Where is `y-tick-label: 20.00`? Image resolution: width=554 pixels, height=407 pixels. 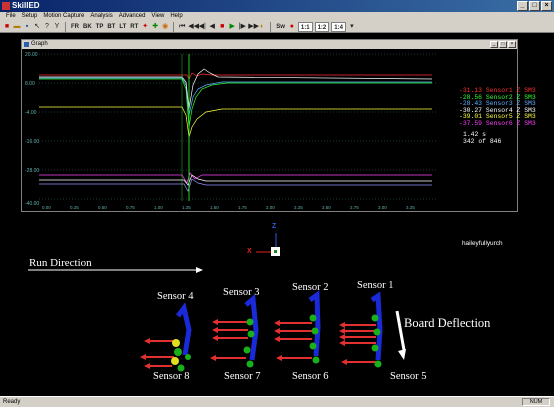
y-tick-label: 20.00 is located at coordinates (31, 55).